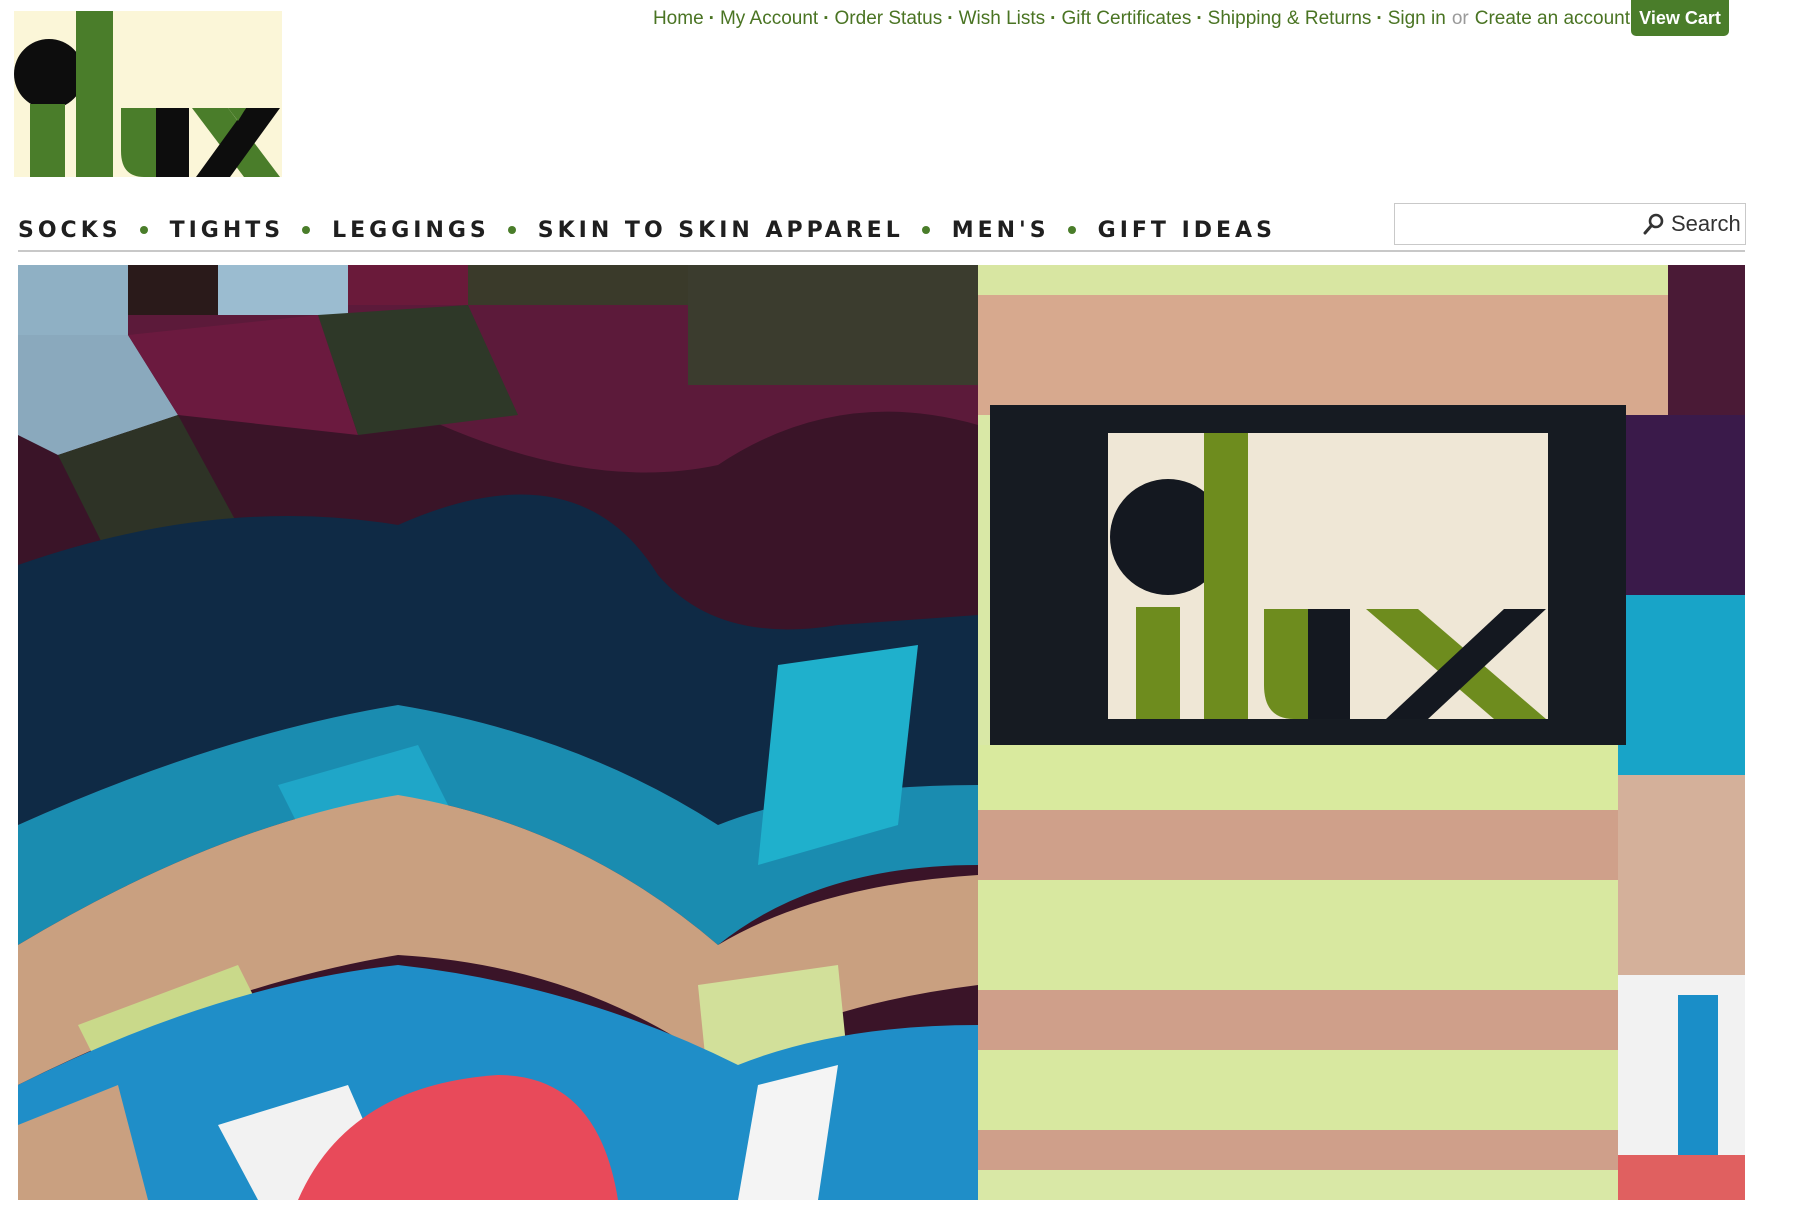 This screenshot has width=1804, height=1220. What do you see at coordinates (70, 230) in the screenshot?
I see `nav-item-socks: SOCKS` at bounding box center [70, 230].